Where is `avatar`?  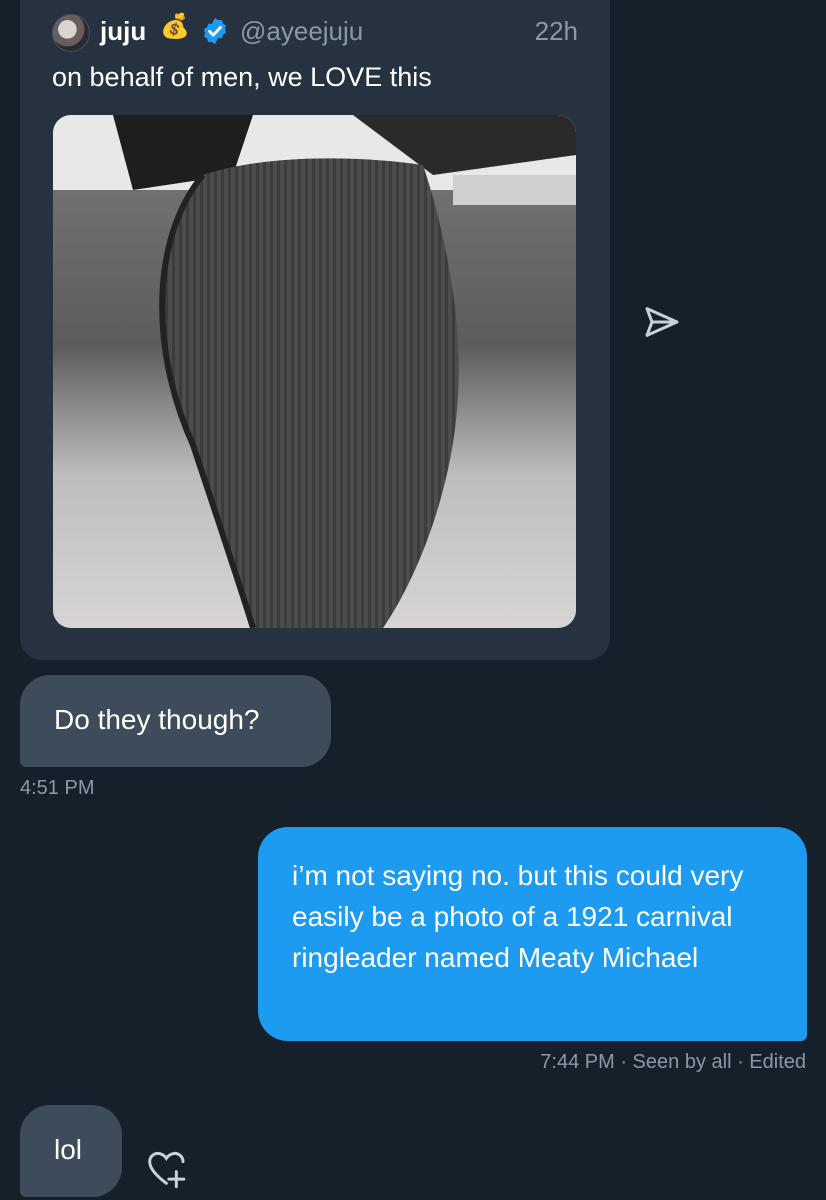
avatar is located at coordinates (71, 33).